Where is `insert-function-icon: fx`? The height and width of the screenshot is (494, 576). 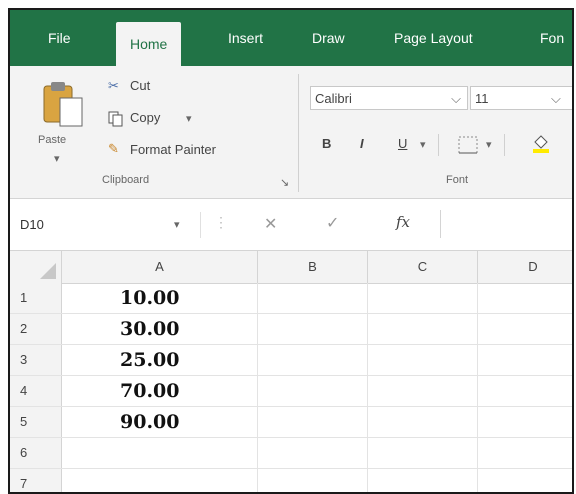 insert-function-icon: fx is located at coordinates (403, 222).